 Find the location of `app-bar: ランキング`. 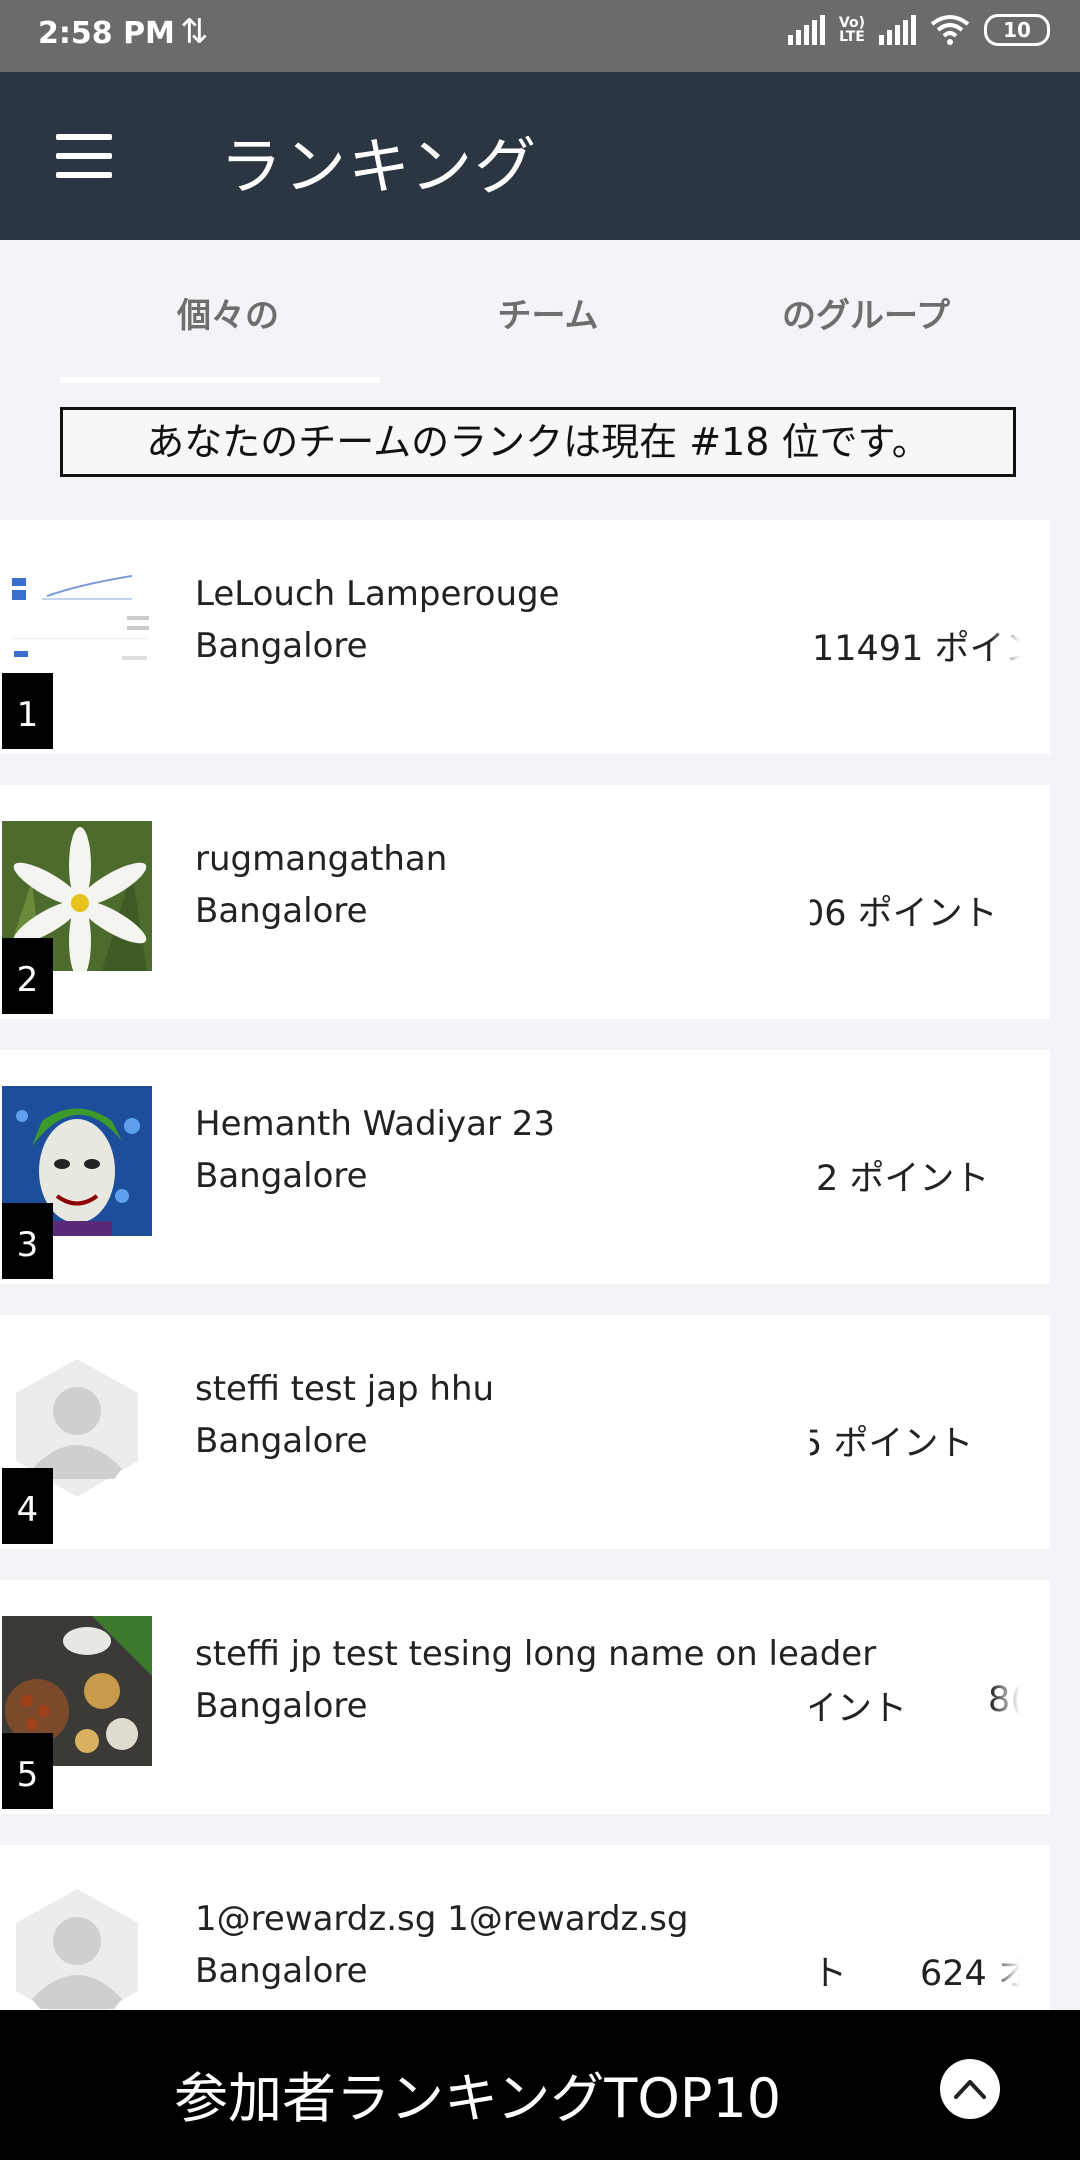

app-bar: ランキング is located at coordinates (540, 156).